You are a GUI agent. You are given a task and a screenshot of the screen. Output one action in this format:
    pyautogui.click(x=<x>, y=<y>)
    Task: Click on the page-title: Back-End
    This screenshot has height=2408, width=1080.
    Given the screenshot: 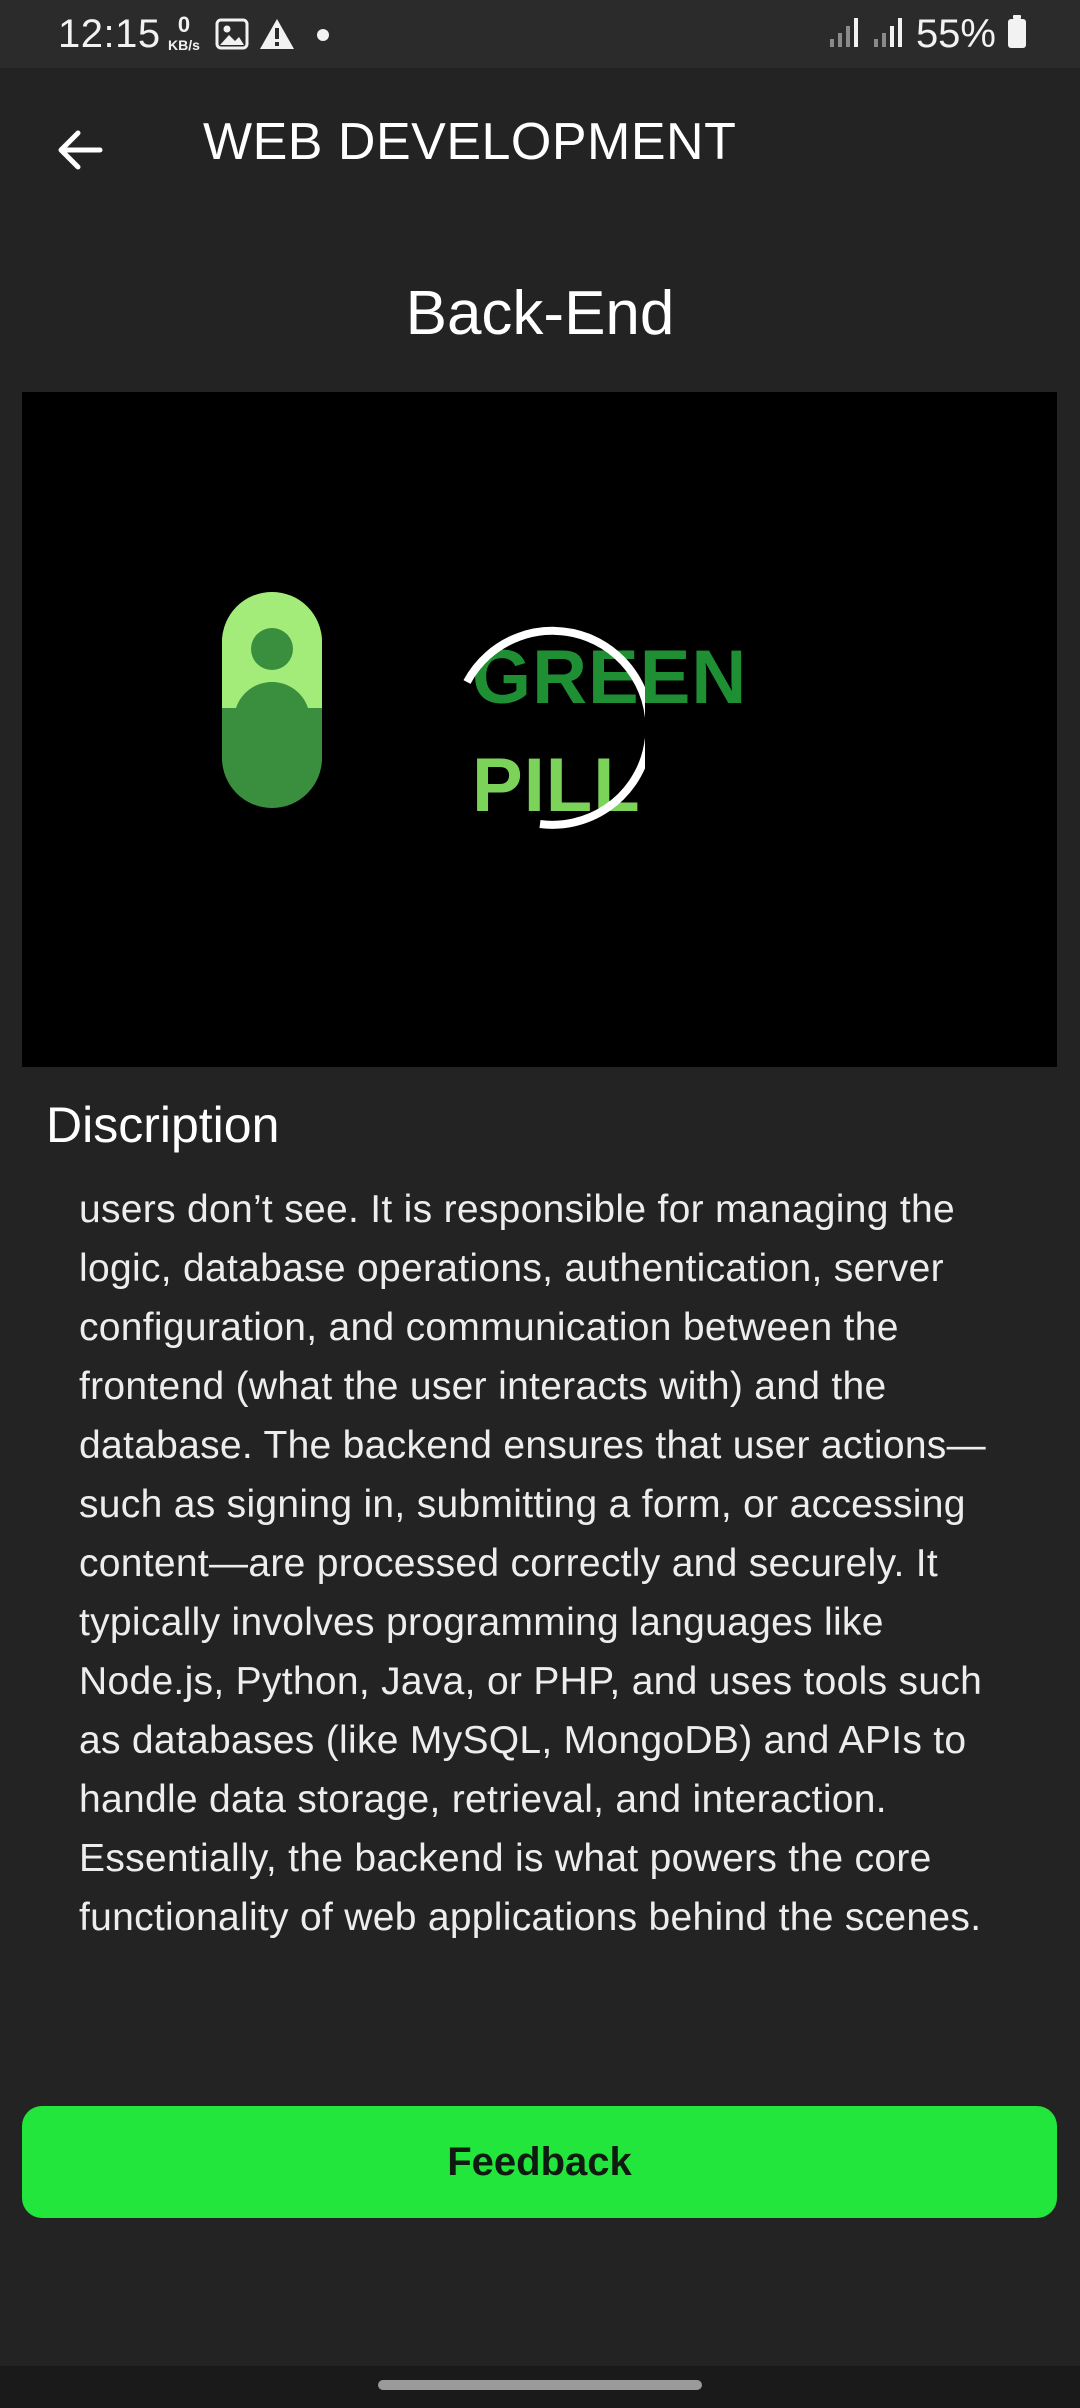 What is the action you would take?
    pyautogui.click(x=540, y=313)
    